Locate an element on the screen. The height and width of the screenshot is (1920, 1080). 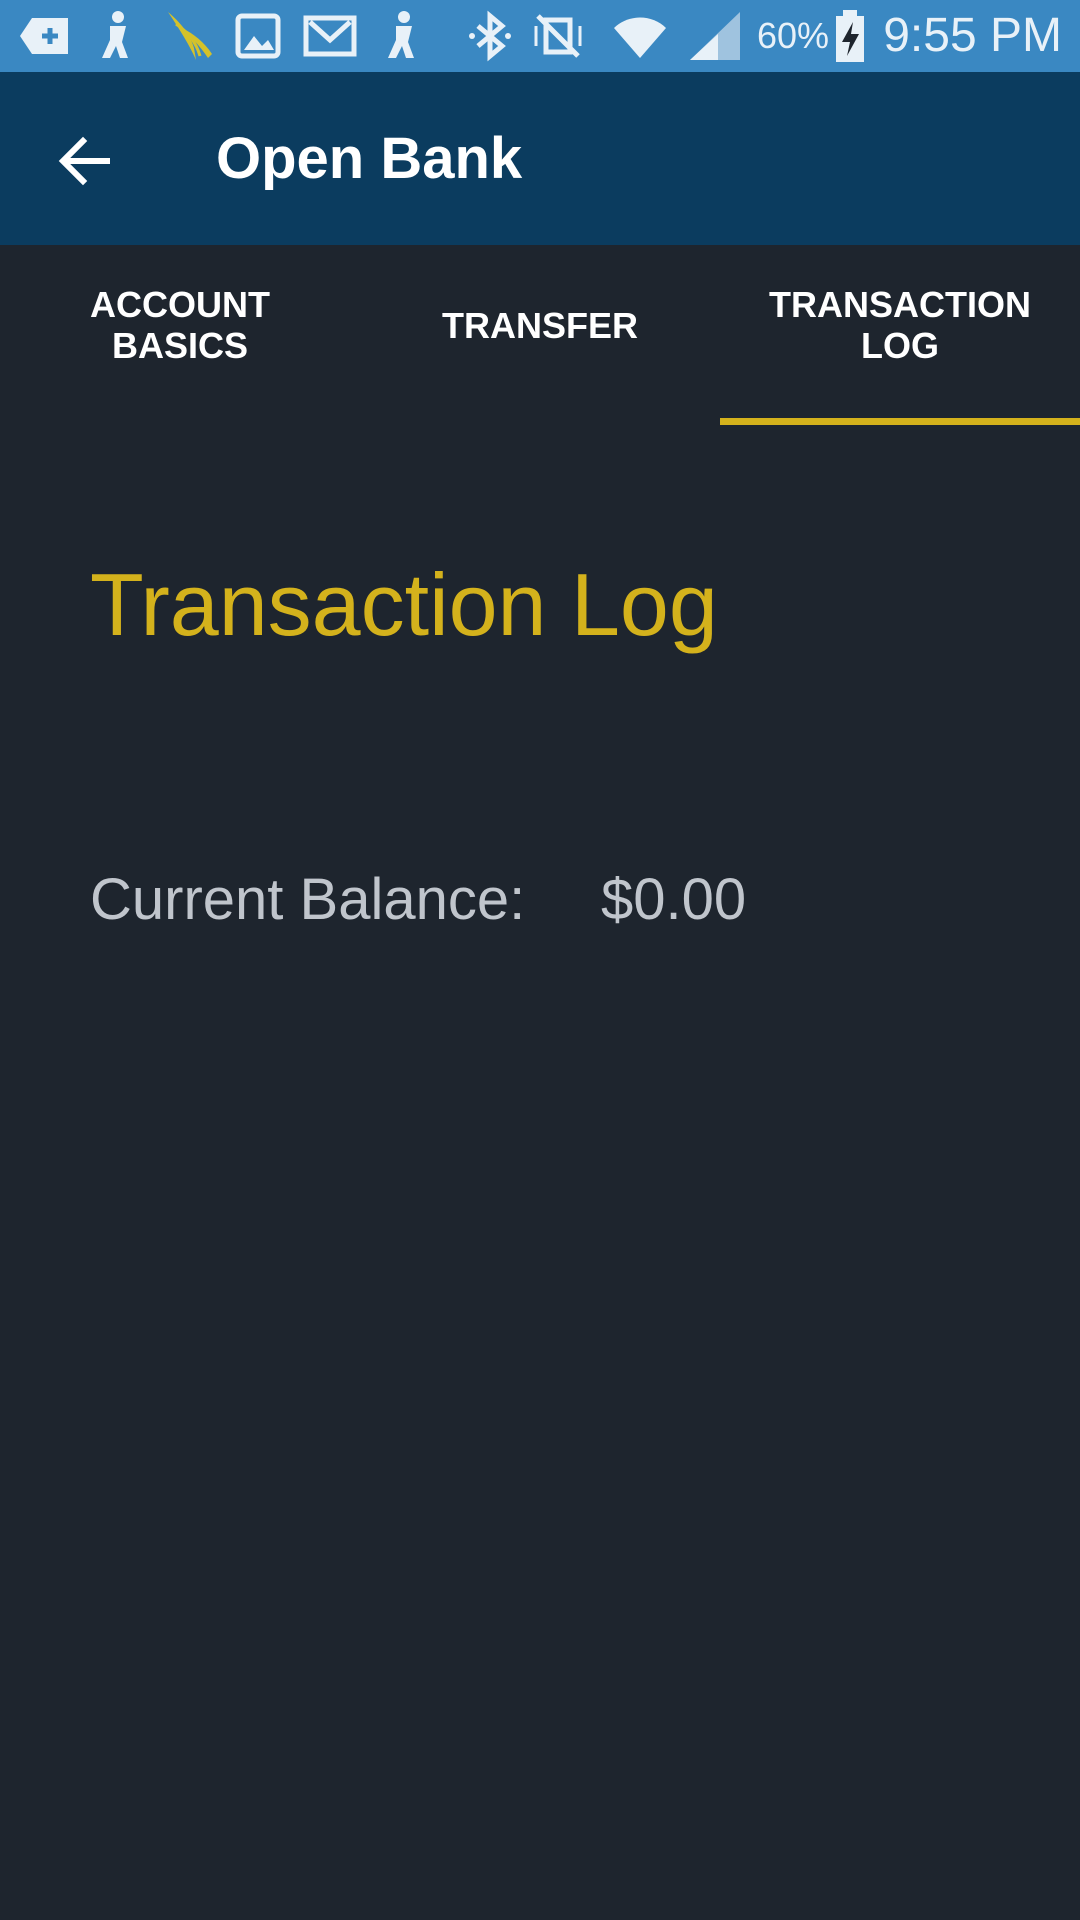
page-title: Transaction Log is located at coordinates (404, 604).